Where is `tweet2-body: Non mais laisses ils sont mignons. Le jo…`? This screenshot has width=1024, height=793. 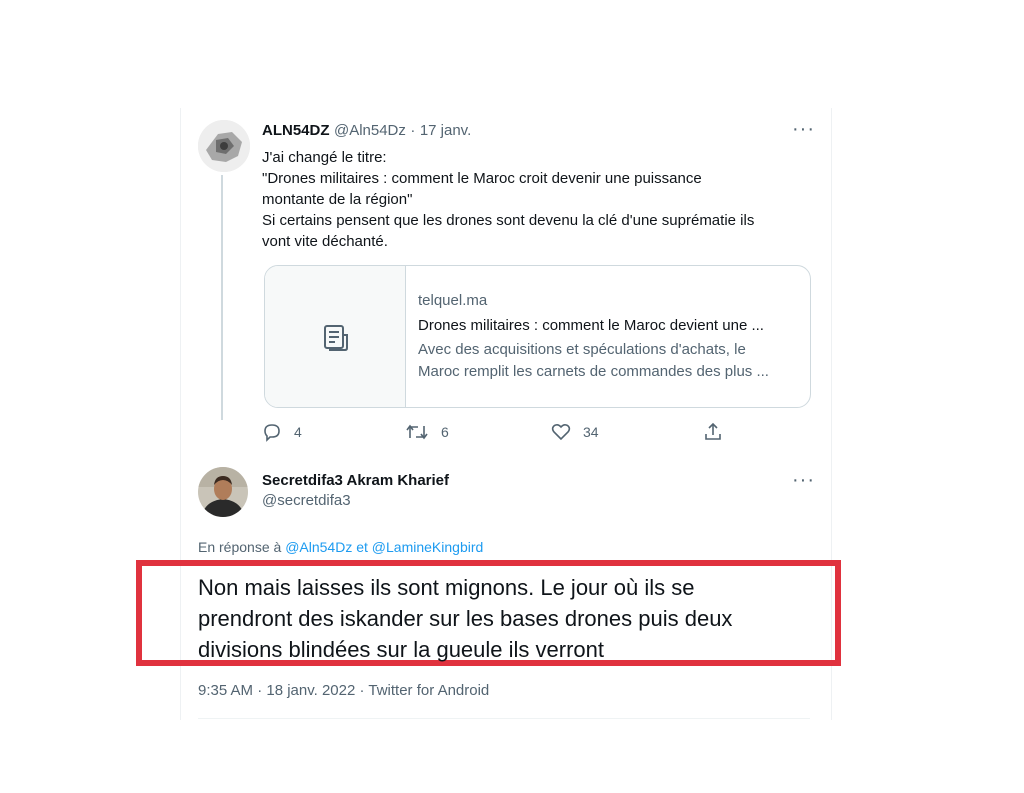
tweet2-body: Non mais laisses ils sont mignons. Le jo… is located at coordinates (465, 618).